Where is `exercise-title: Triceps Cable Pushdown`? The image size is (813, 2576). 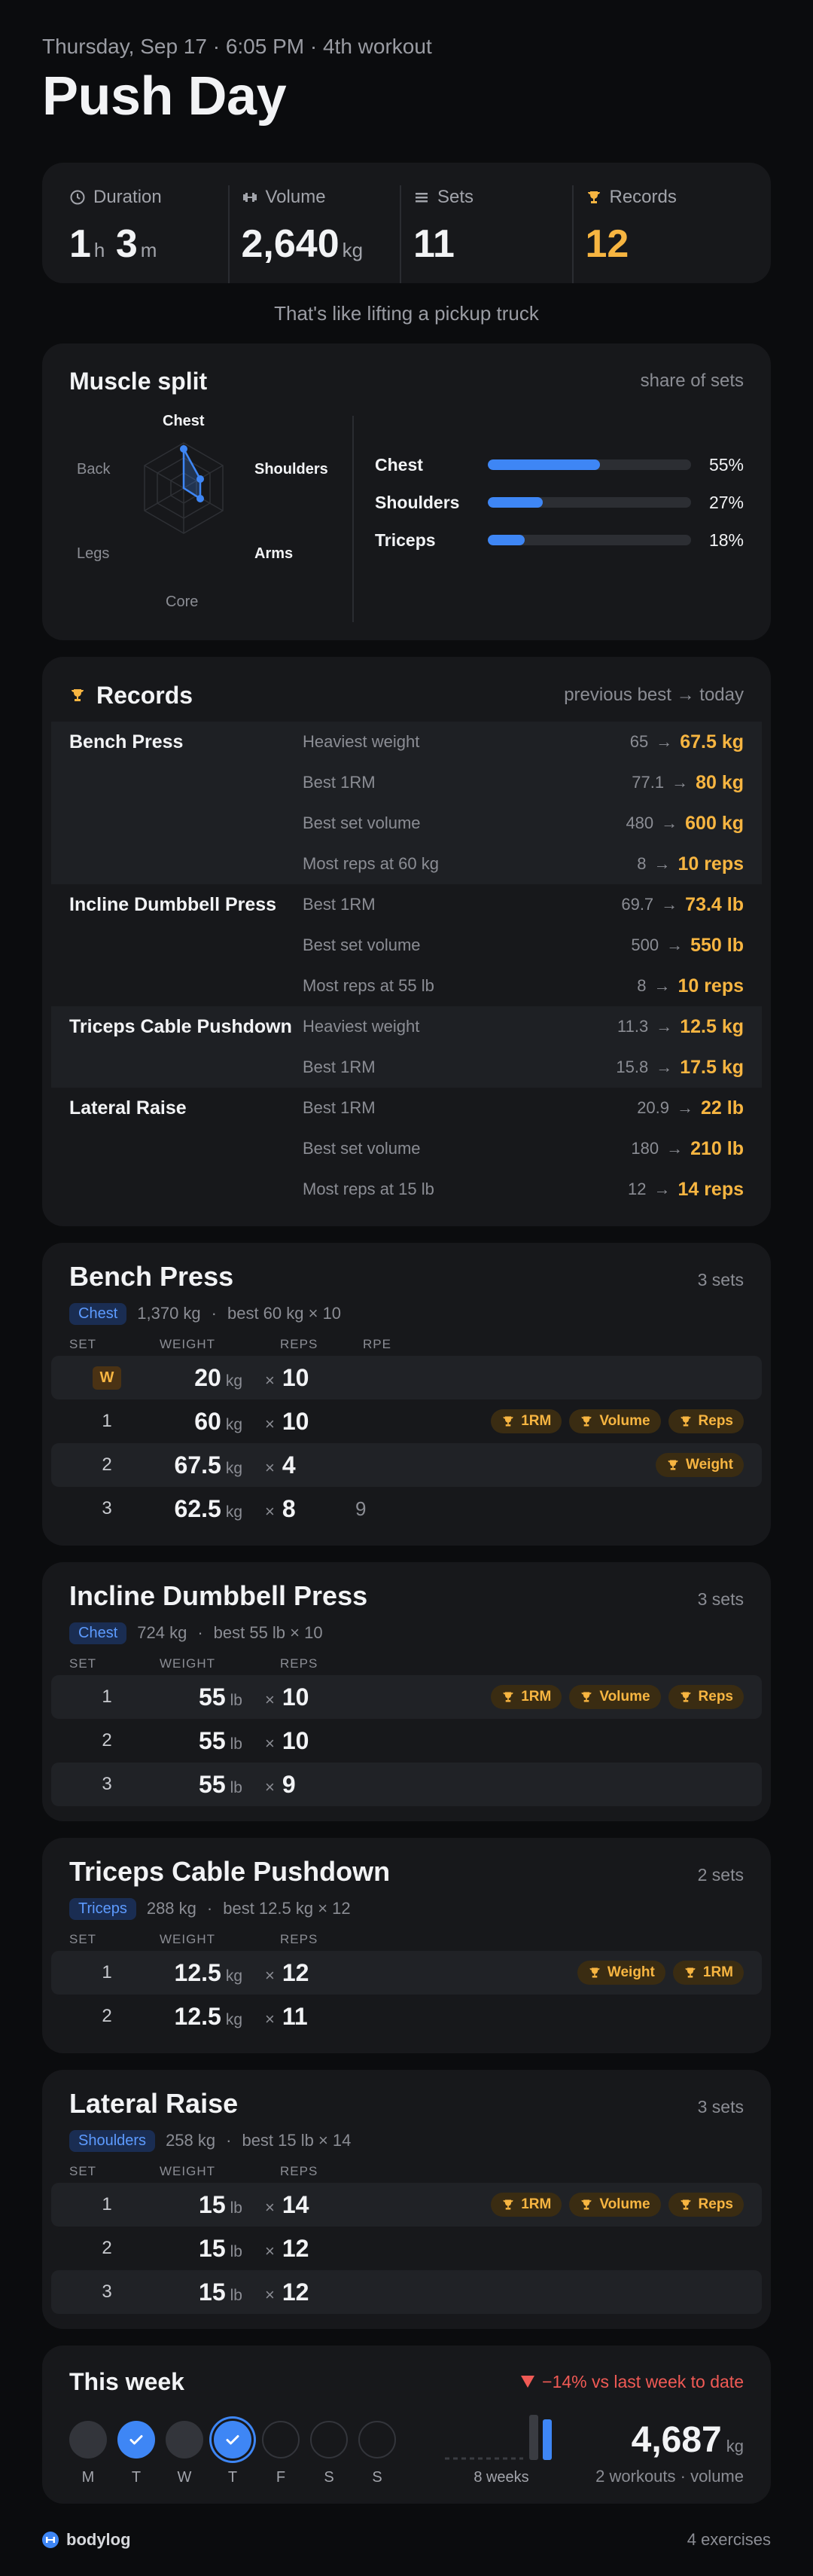
exercise-title: Triceps Cable Pushdown is located at coordinates (229, 1872).